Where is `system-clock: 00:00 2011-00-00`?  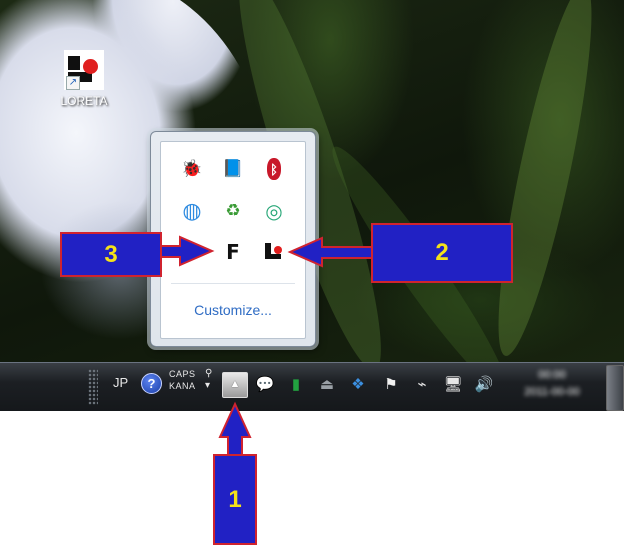 system-clock: 00:00 2011-00-00 is located at coordinates (552, 387).